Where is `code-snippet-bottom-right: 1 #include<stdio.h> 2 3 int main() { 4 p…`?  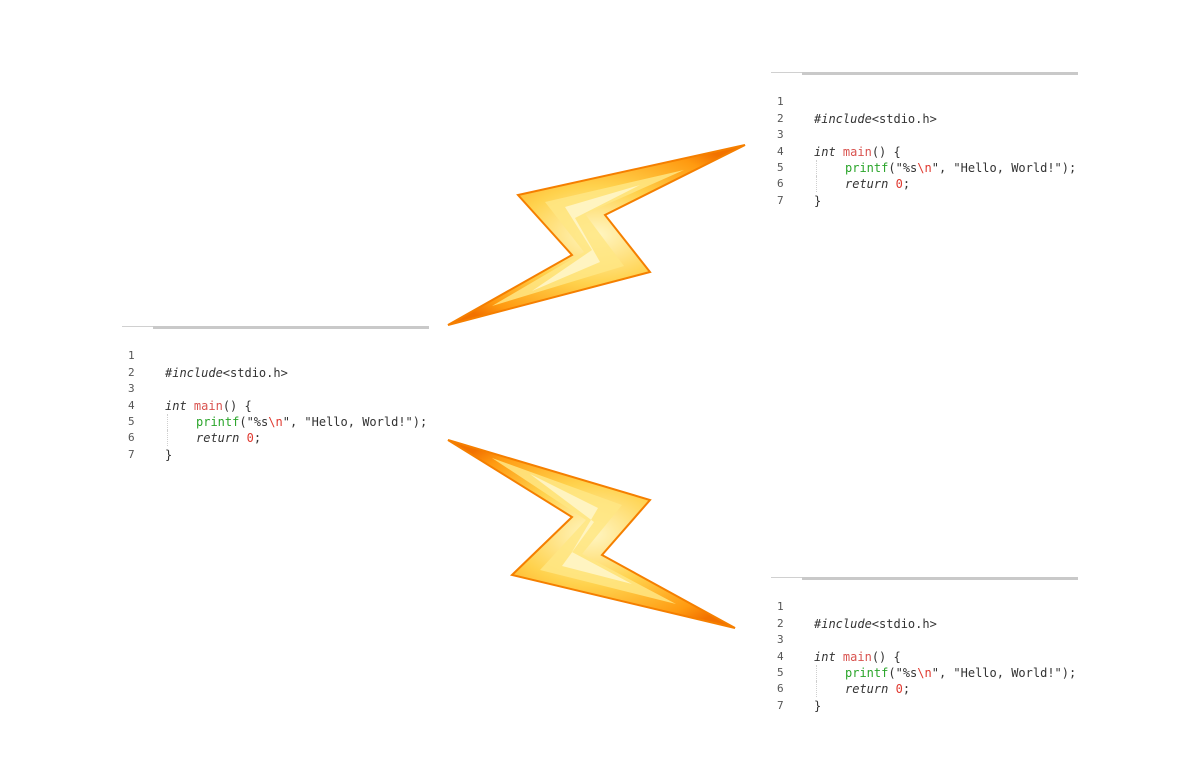 code-snippet-bottom-right: 1 #include<stdio.h> 2 3 int main() { 4 p… is located at coordinates (924, 645).